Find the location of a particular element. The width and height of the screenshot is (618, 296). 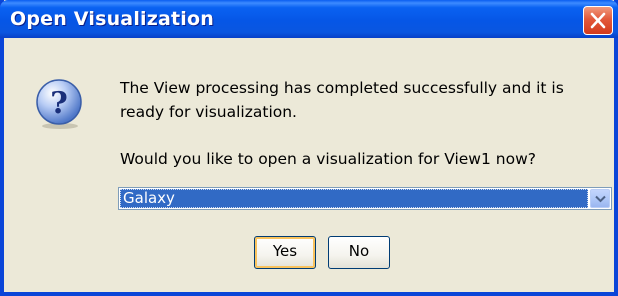

dropdown-button is located at coordinates (600, 198).